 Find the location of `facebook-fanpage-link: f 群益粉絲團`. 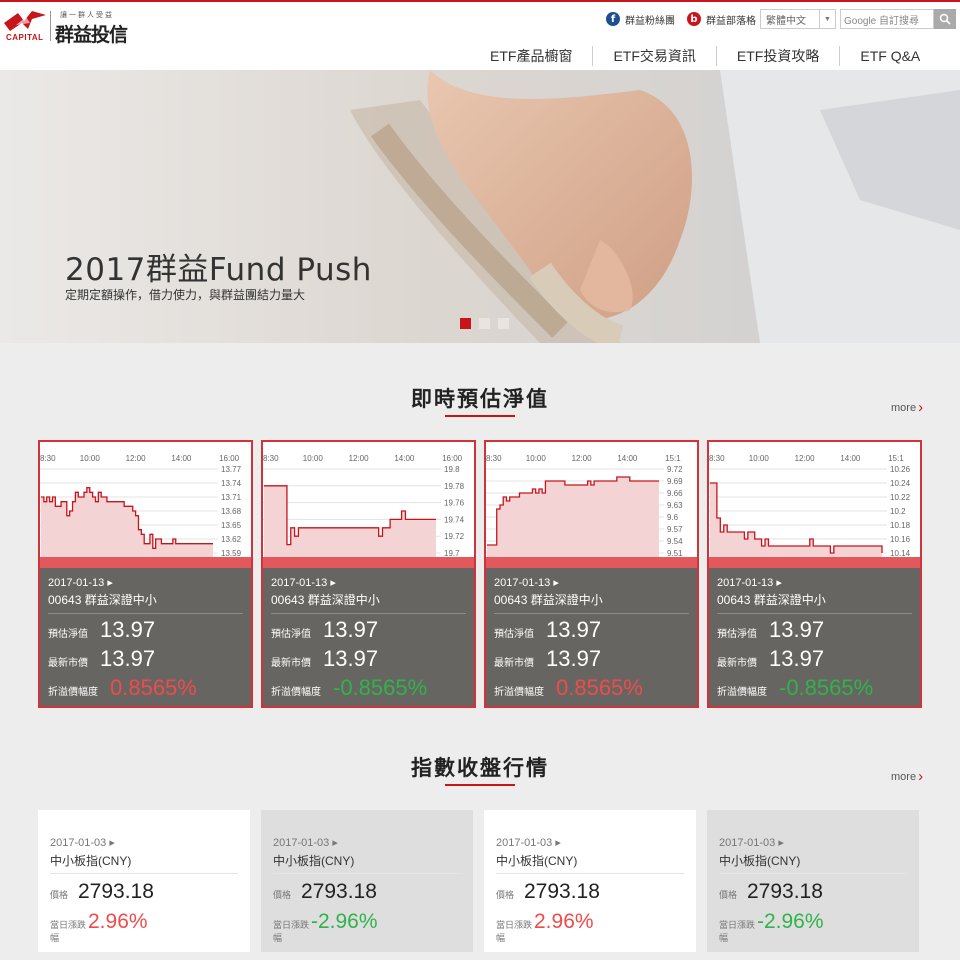

facebook-fanpage-link: f 群益粉絲團 is located at coordinates (640, 19).